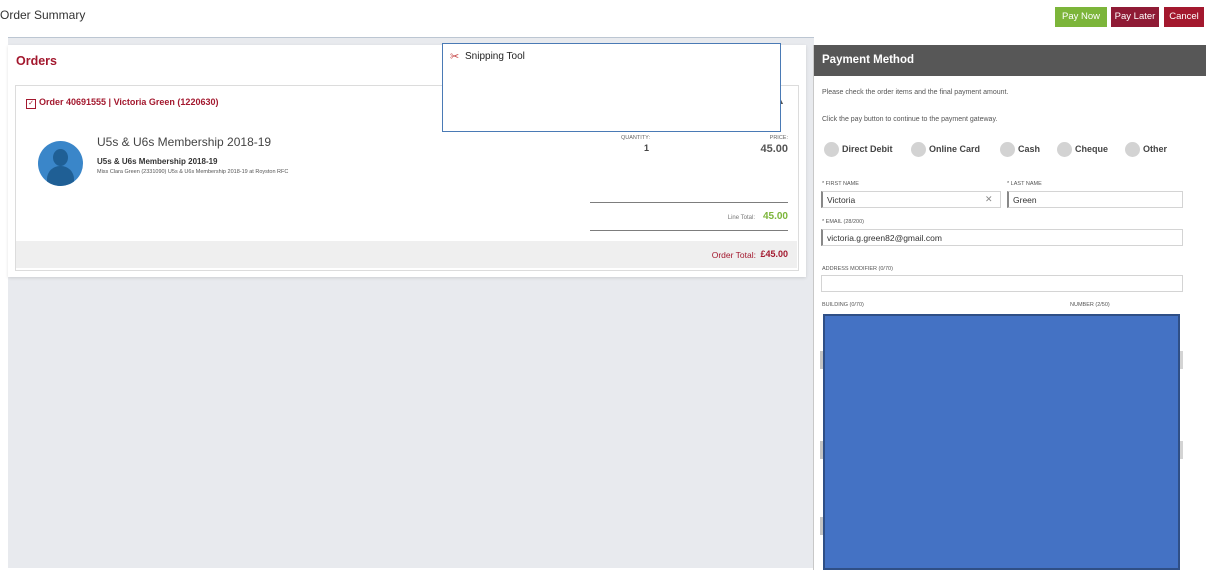  What do you see at coordinates (406, 254) in the screenshot?
I see `order-footer` at bounding box center [406, 254].